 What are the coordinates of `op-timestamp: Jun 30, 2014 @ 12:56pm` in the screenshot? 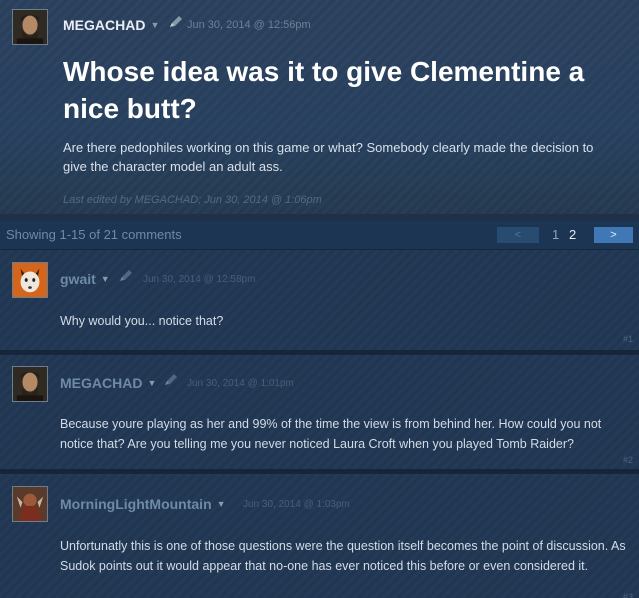 It's located at (249, 25).